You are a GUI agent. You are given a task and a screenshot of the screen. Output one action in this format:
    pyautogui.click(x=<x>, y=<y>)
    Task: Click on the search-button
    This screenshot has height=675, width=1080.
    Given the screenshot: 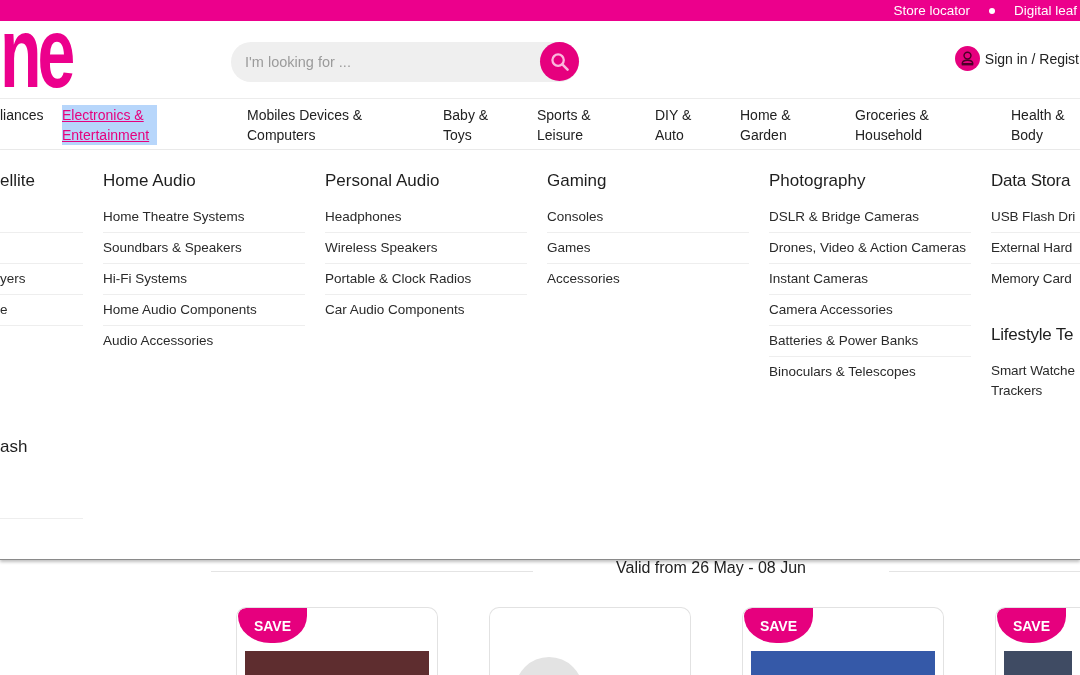 What is the action you would take?
    pyautogui.click(x=559, y=61)
    